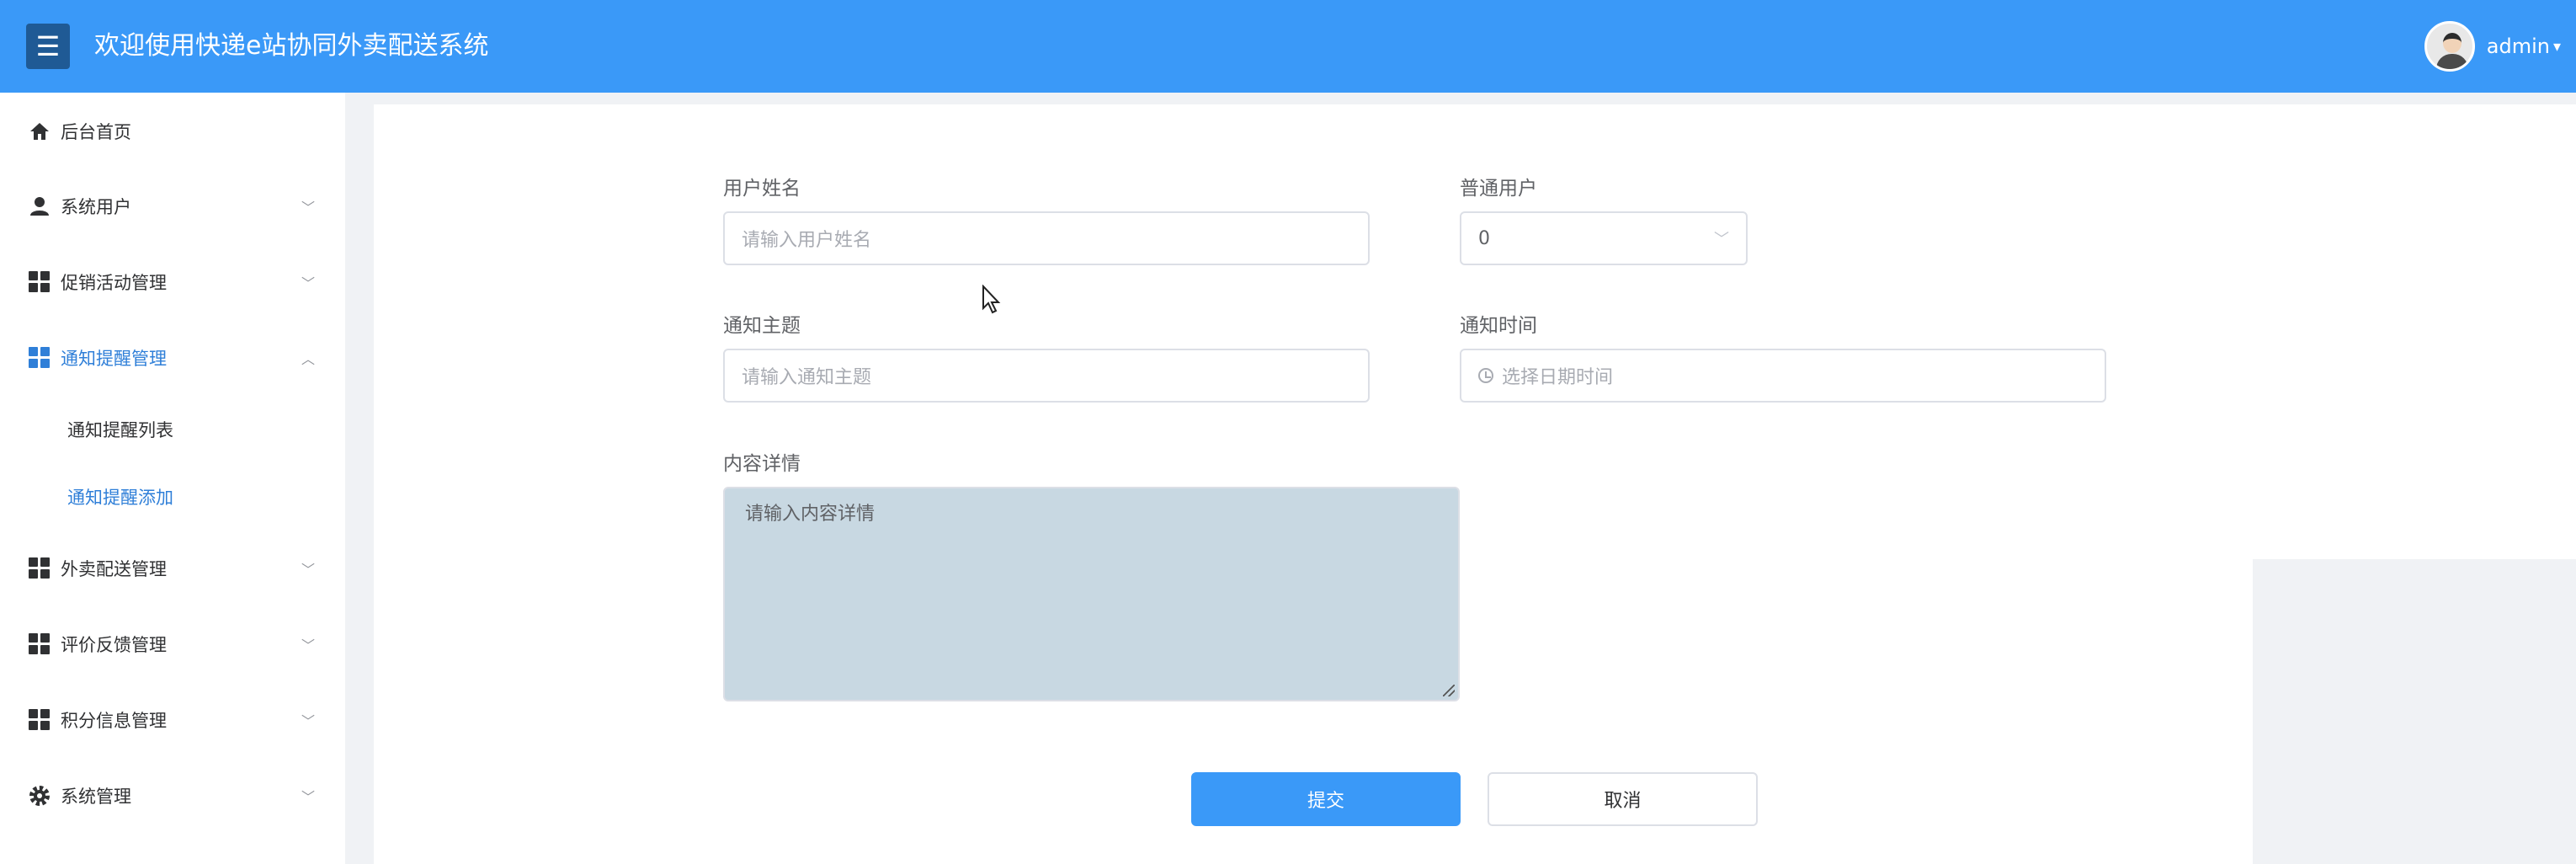 The height and width of the screenshot is (864, 2576). I want to click on chevron-down-icon: ▾, so click(2557, 47).